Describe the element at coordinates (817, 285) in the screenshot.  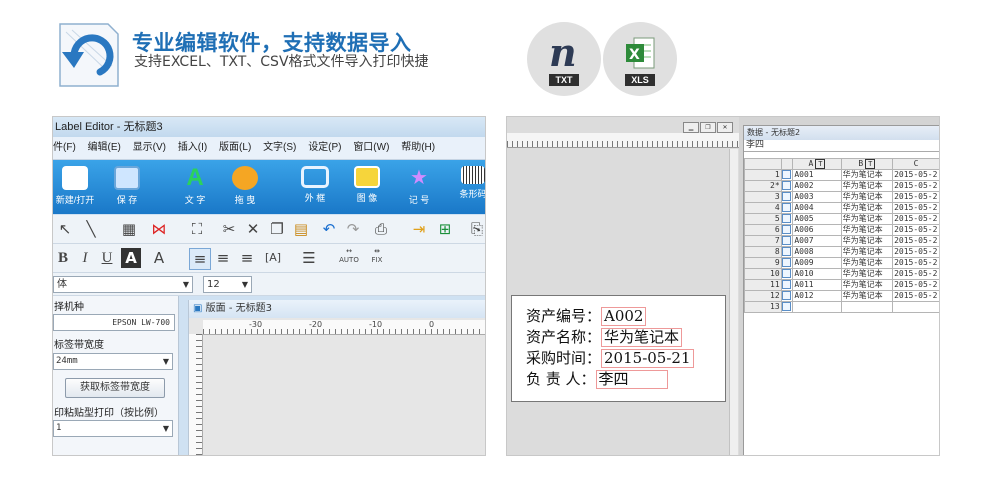
I see `cell-a: A011` at that location.